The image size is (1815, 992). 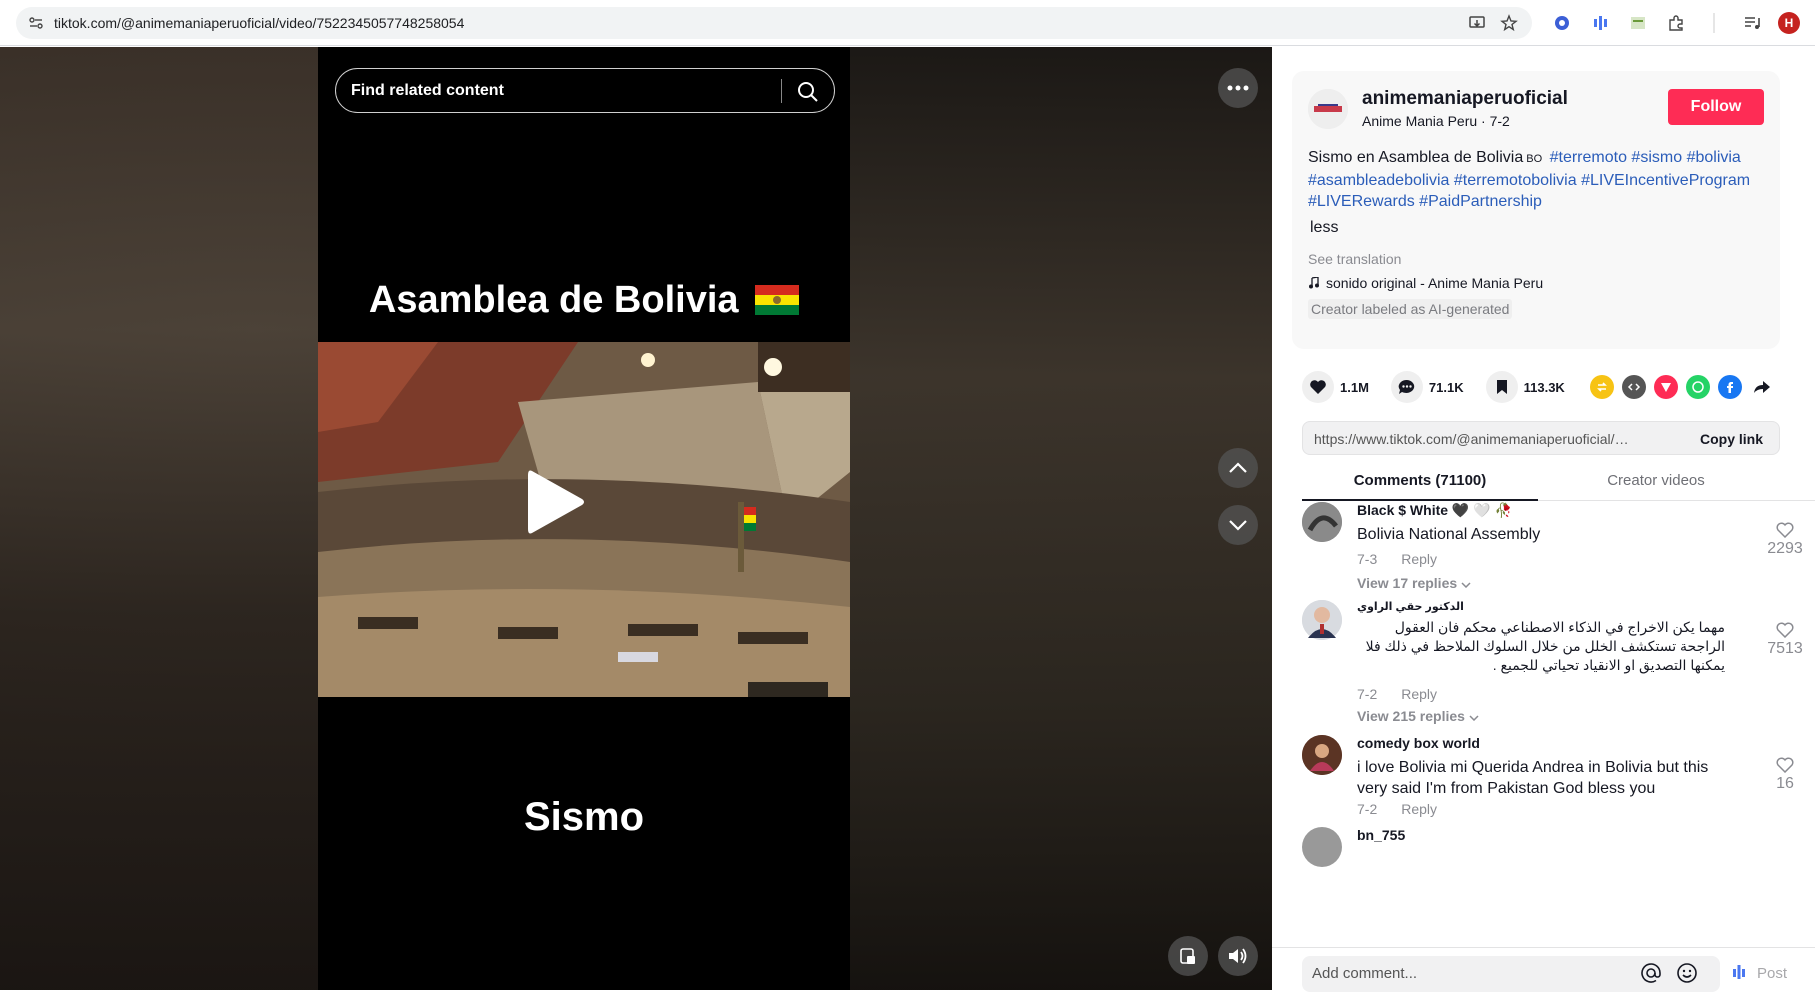 What do you see at coordinates (1665, 180) in the screenshot?
I see `hashtag: #LIVEIncentiveProgram` at bounding box center [1665, 180].